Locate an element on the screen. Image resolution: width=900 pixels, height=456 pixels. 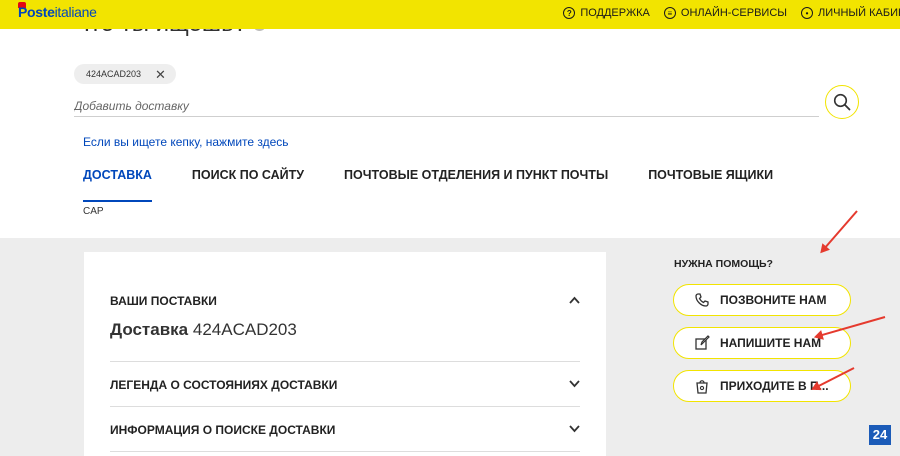
write-us-label: НАПИШИТЕ НАМ is located at coordinates (771, 343).